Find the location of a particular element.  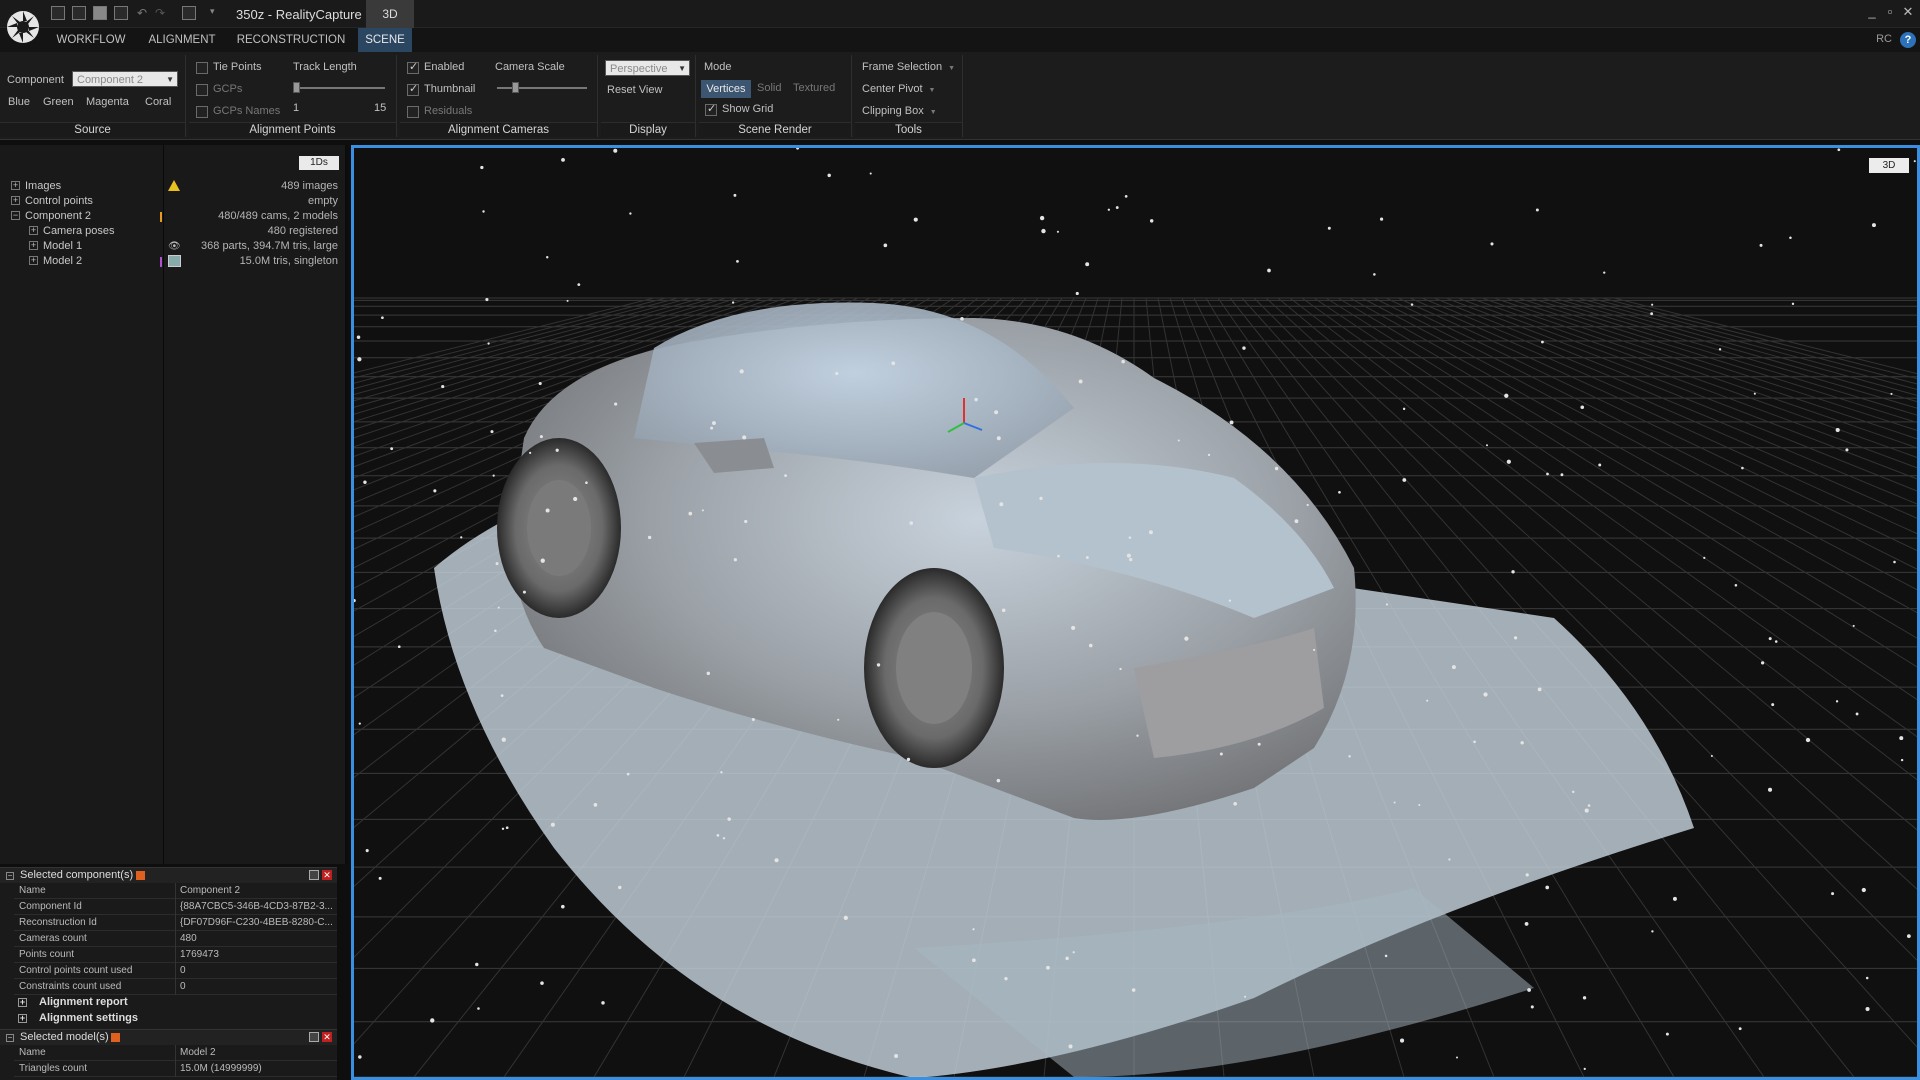

eye-icon: 👁 is located at coordinates (174, 246).